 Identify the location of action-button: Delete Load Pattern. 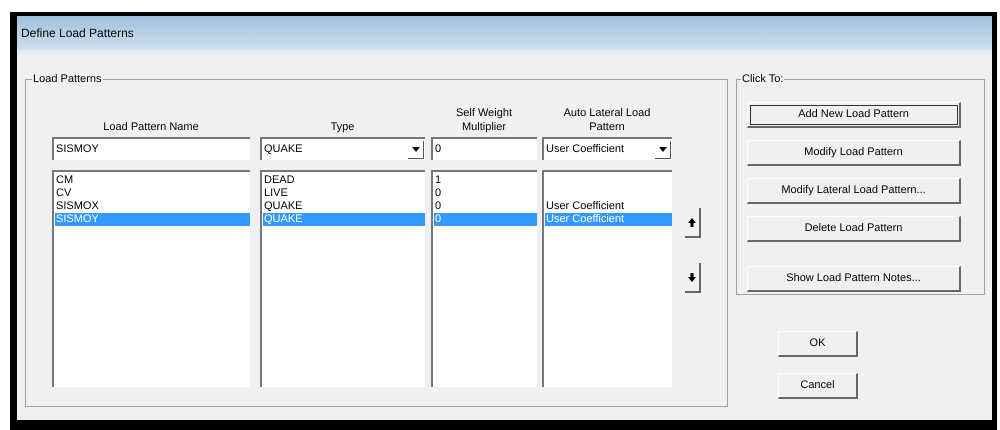
(854, 229).